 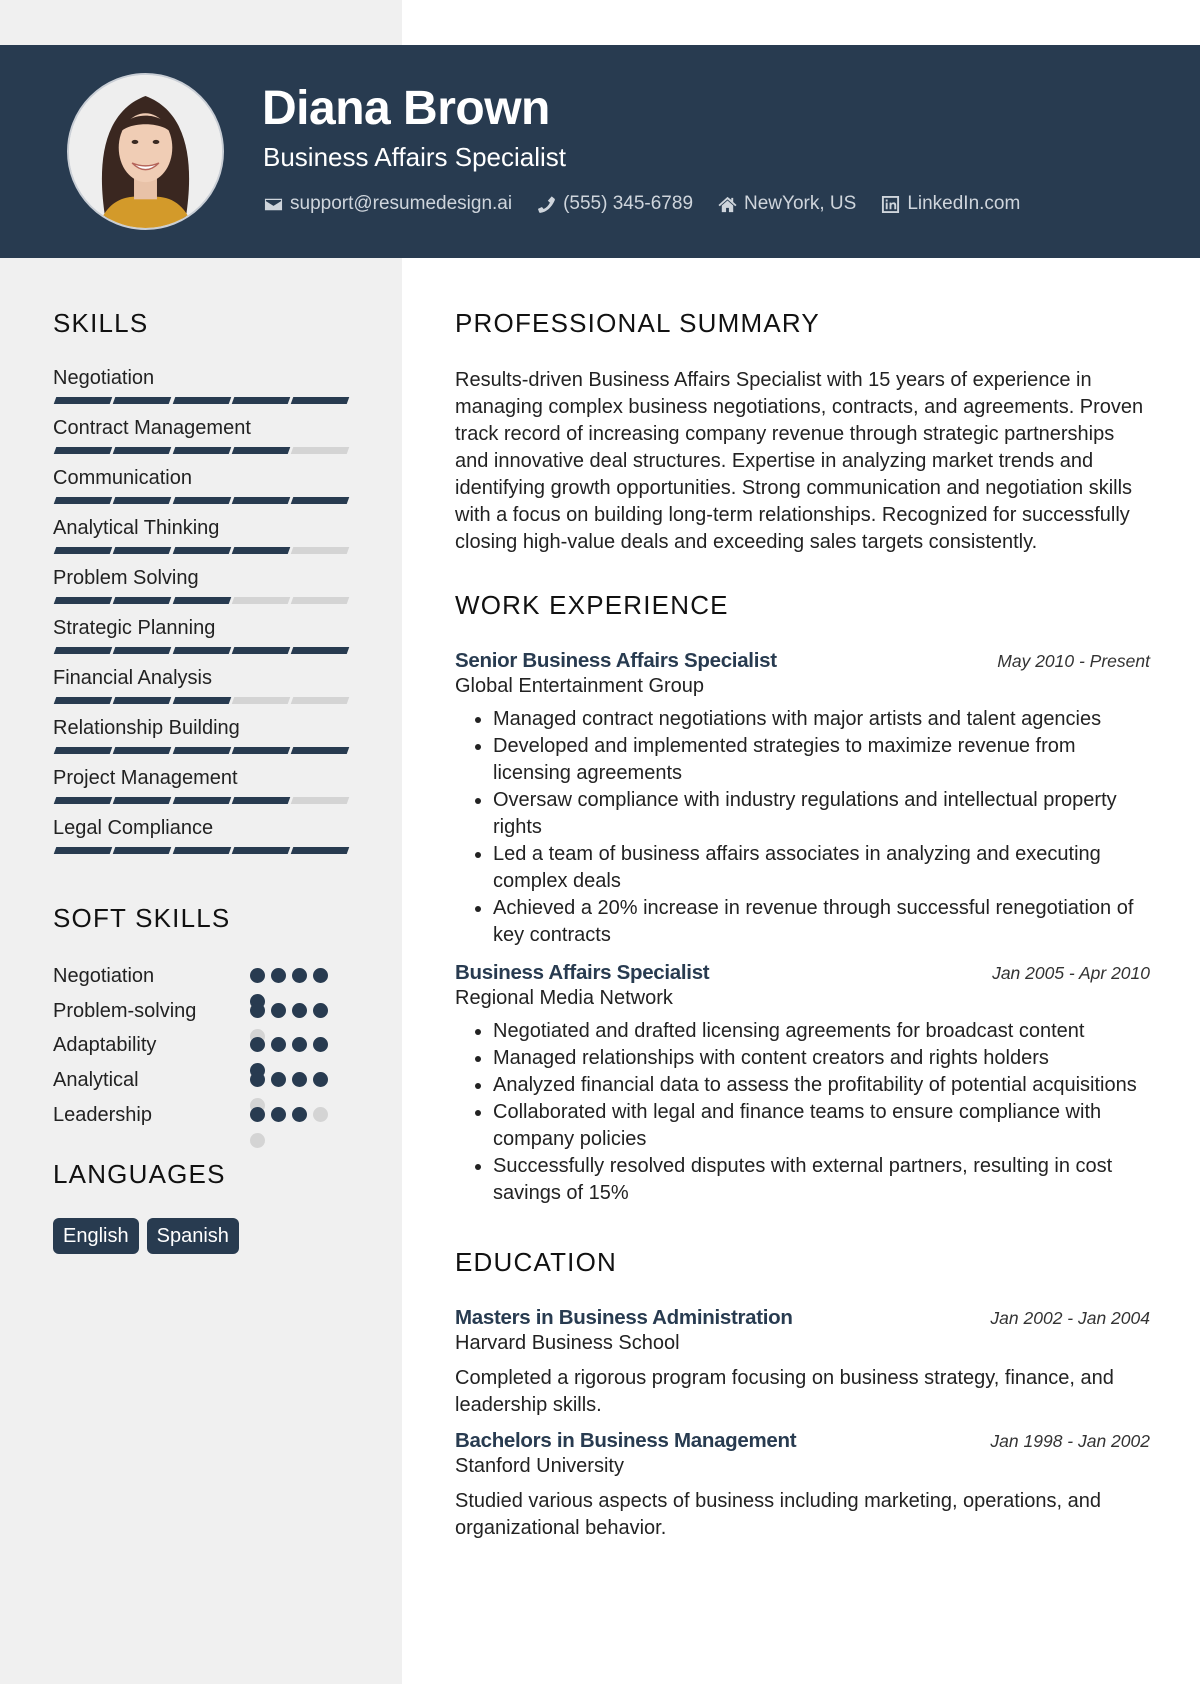 I want to click on job-role: Senior Business Affairs Specialist, so click(x=616, y=660).